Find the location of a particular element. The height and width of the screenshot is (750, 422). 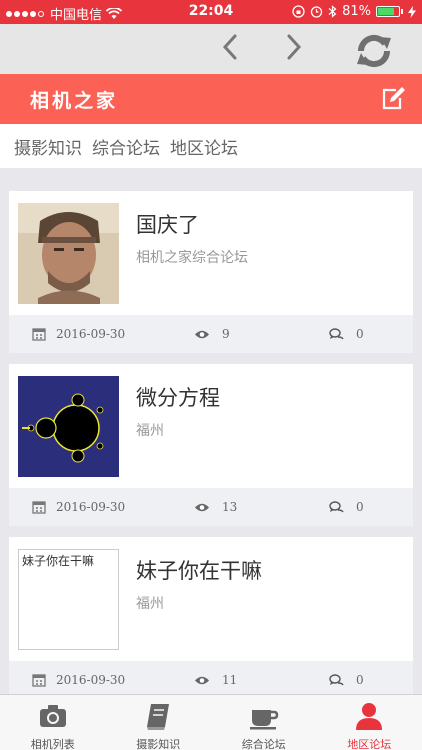

coffee-cup-icon is located at coordinates (264, 720).